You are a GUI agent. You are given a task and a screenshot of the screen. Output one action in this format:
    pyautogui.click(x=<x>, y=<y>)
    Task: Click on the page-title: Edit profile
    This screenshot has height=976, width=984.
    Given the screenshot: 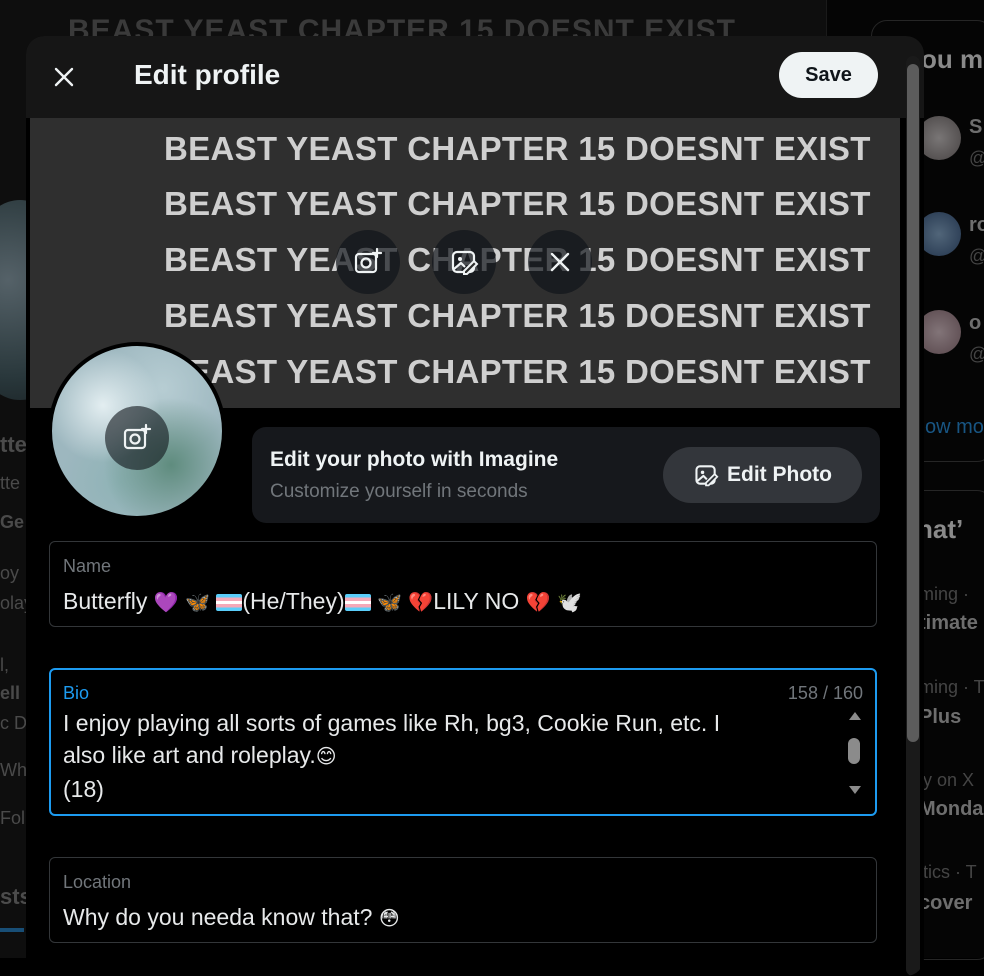 What is the action you would take?
    pyautogui.click(x=207, y=74)
    